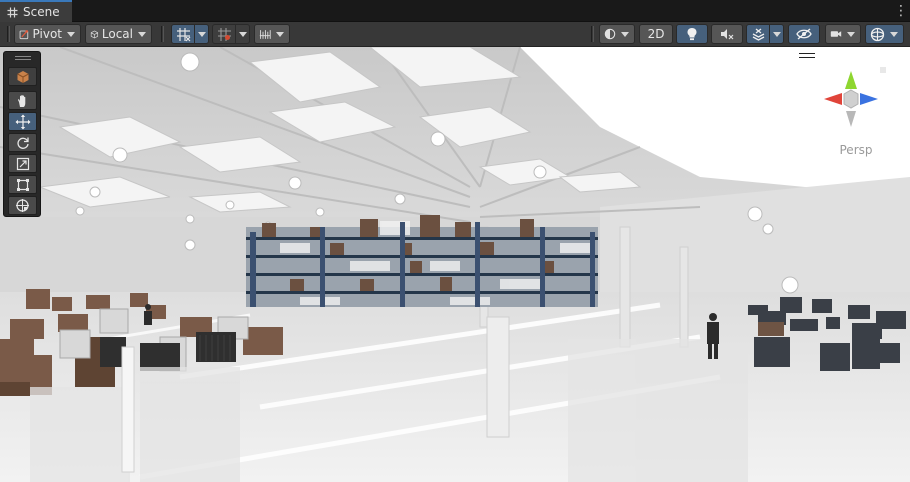 The image size is (910, 482). I want to click on grid-snapping-menu, so click(202, 34).